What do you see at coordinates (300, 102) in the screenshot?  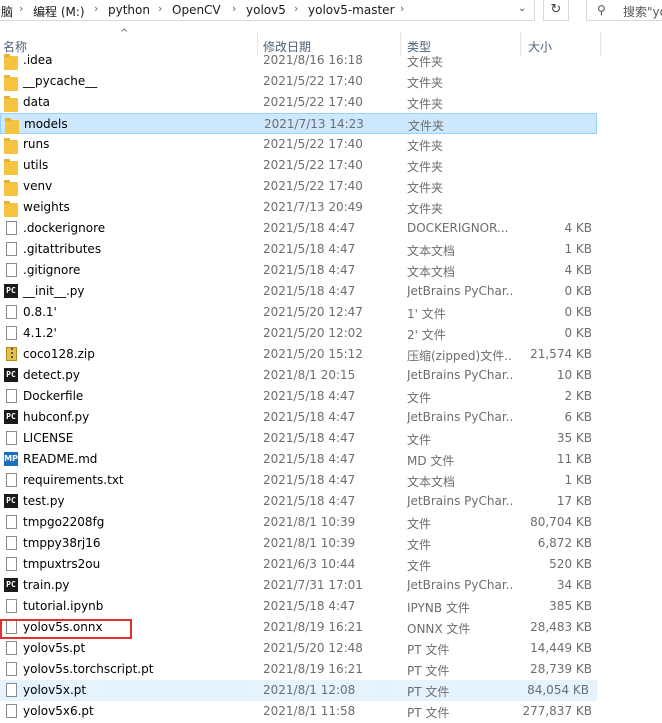 I see `file-row: data 2021/5/22 17:40 文件夹` at bounding box center [300, 102].